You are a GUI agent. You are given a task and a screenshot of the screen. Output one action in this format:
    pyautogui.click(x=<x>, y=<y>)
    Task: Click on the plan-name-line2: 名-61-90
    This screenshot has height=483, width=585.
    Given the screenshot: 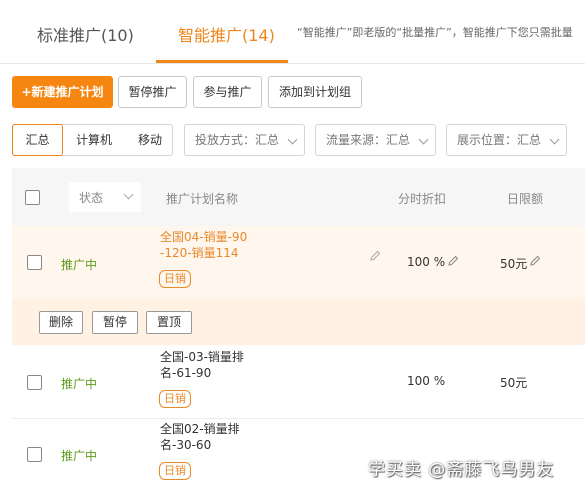 What is the action you would take?
    pyautogui.click(x=185, y=373)
    